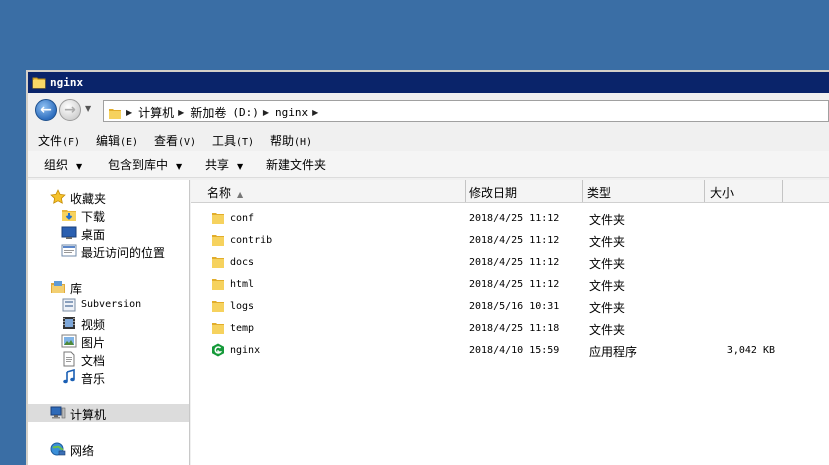  Describe the element at coordinates (296, 164) in the screenshot. I see `new-folder-button: 新建文件夹` at that location.